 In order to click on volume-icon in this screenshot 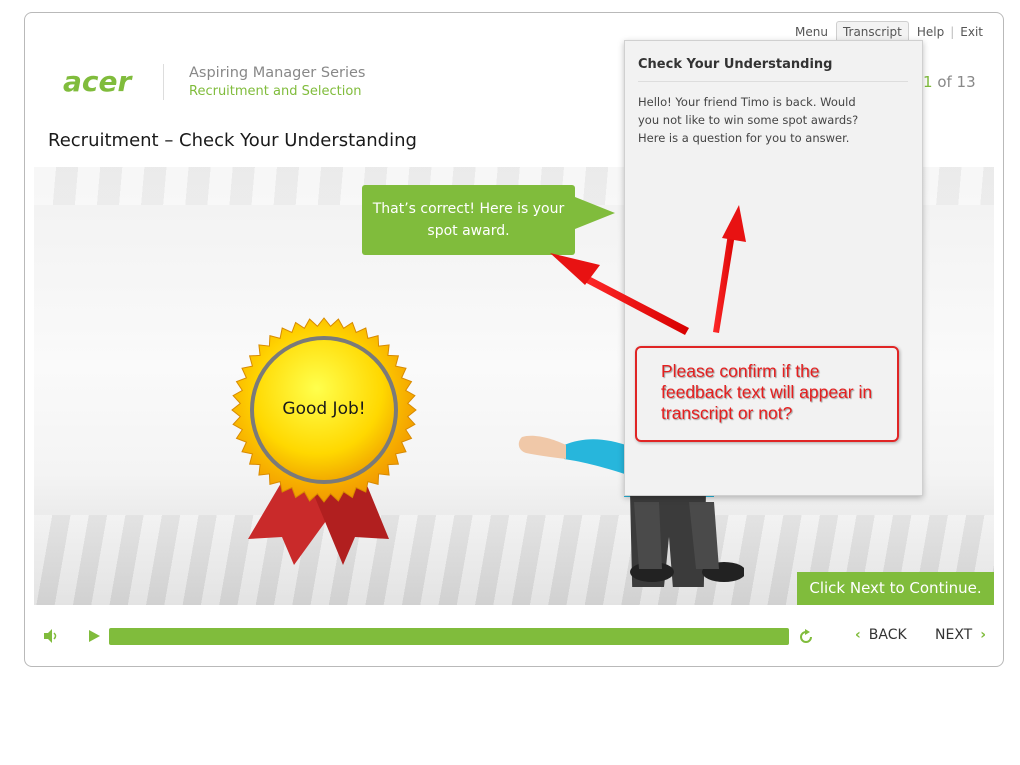, I will do `click(51, 636)`.